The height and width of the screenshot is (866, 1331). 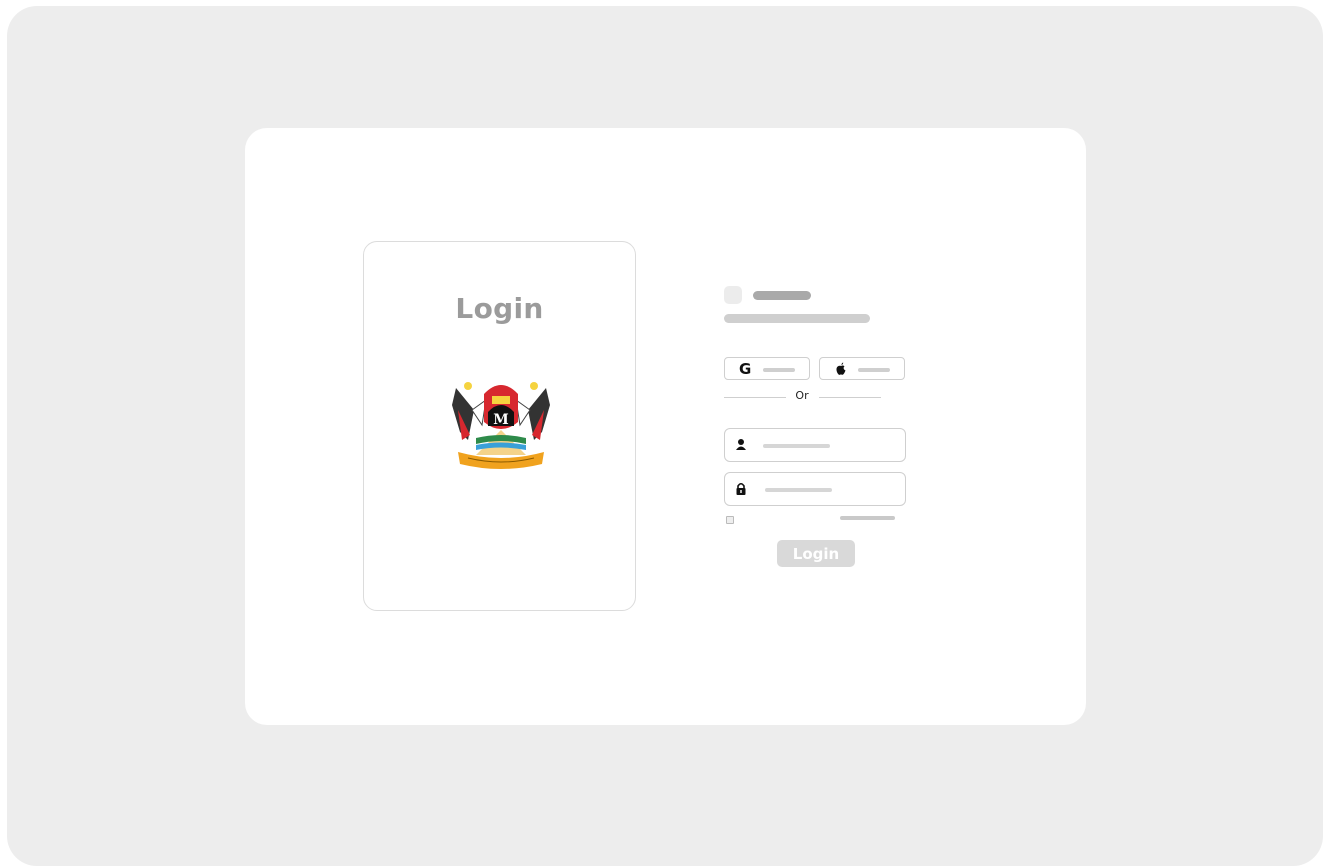 I want to click on password-input, so click(x=815, y=489).